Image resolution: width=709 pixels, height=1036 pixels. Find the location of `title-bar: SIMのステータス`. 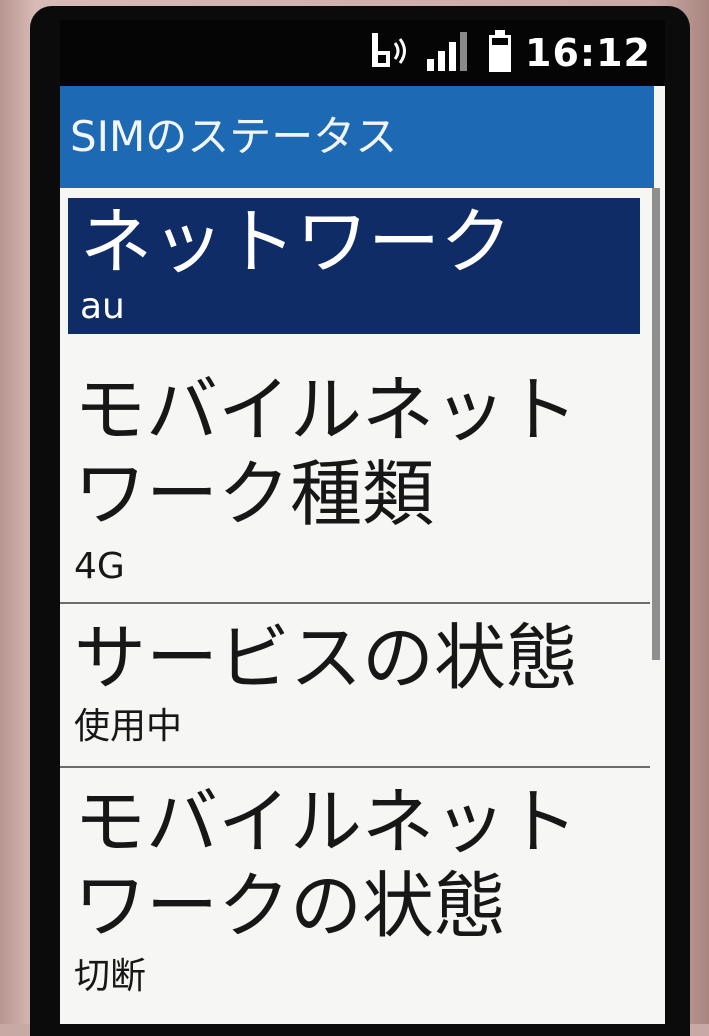

title-bar: SIMのステータス is located at coordinates (357, 137).